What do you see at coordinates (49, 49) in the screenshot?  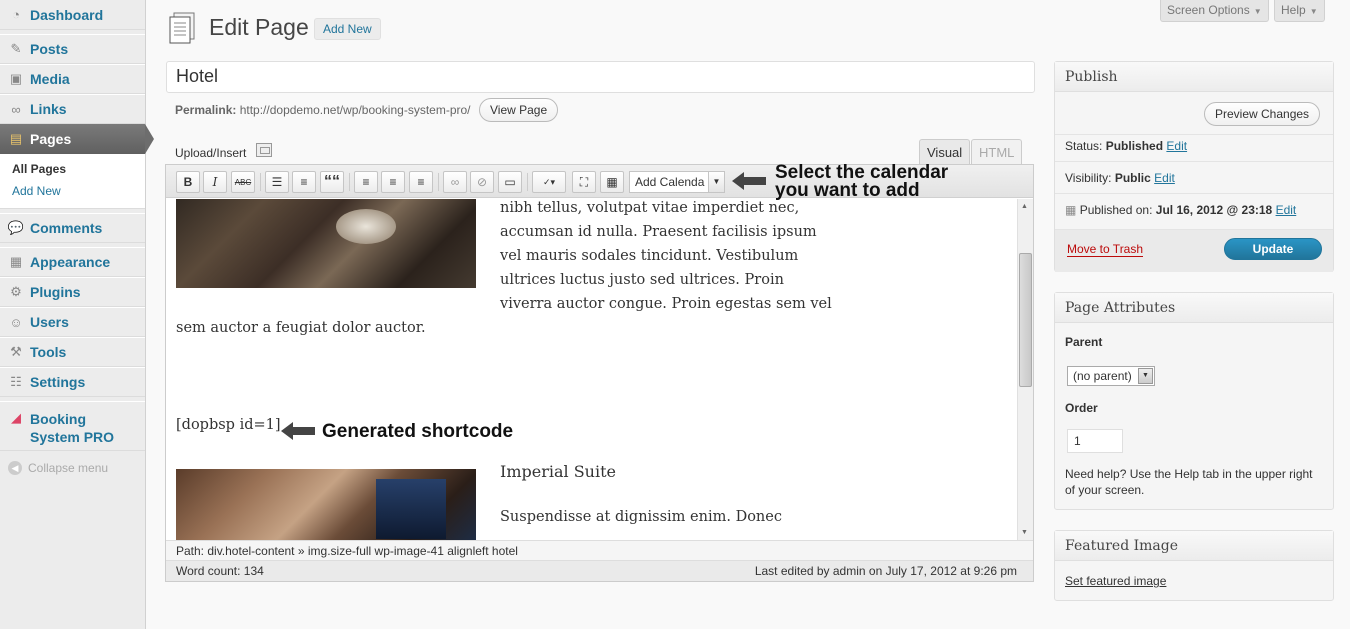 I see `menu-label: Posts` at bounding box center [49, 49].